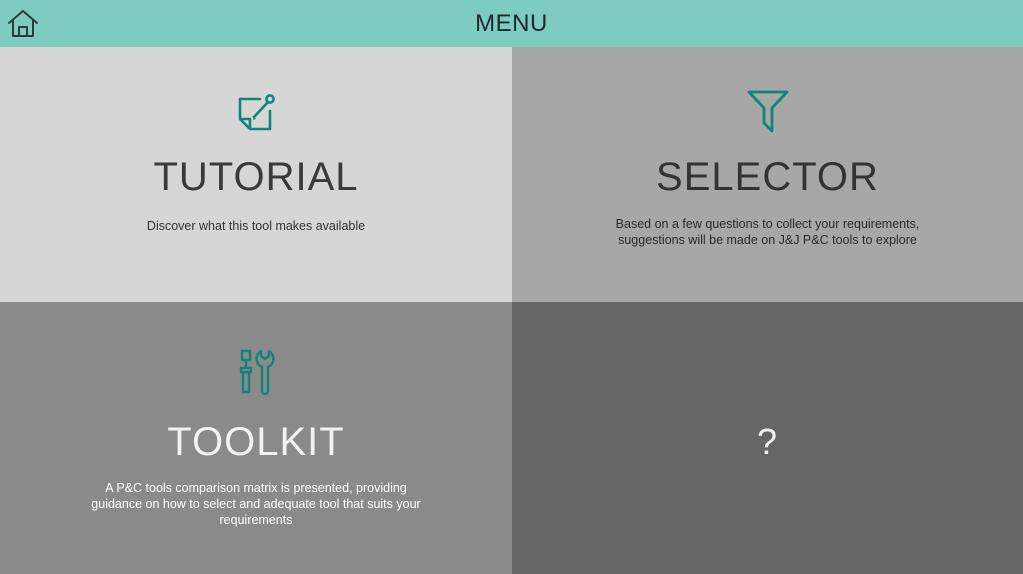  I want to click on note-pencil-icon, so click(256, 112).